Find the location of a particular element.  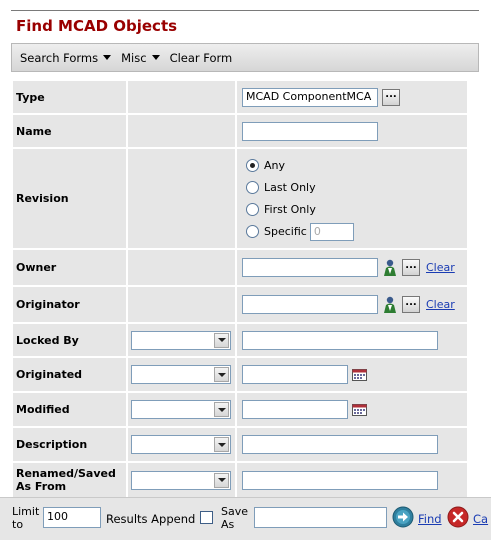

misc-menu: Misc is located at coordinates (140, 57).